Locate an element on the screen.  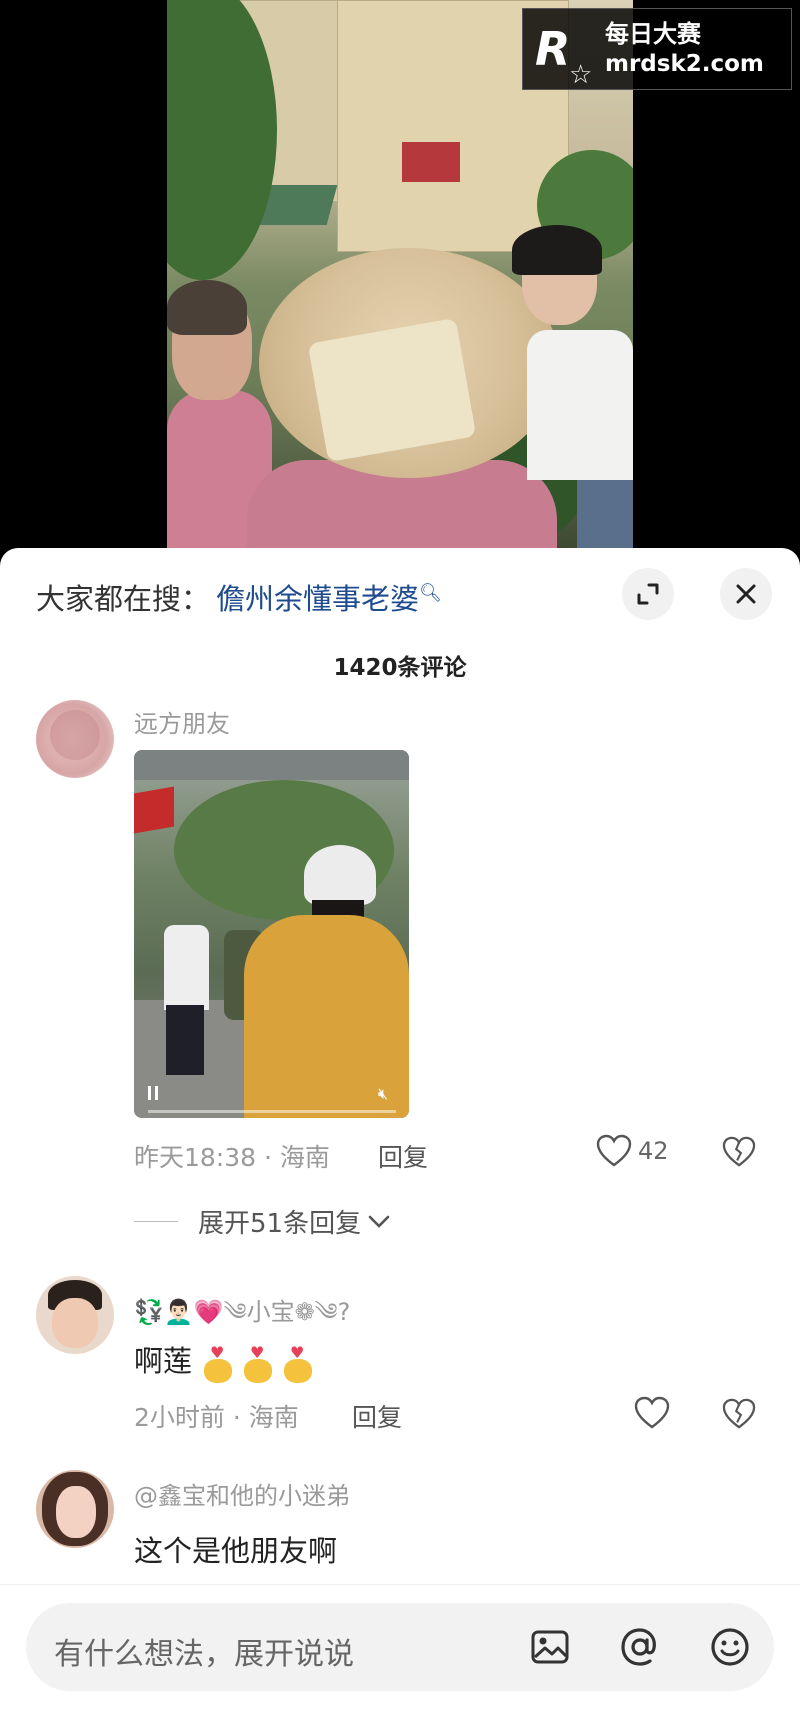
comment-text: 这个是他朋友啊 is located at coordinates (236, 1551).